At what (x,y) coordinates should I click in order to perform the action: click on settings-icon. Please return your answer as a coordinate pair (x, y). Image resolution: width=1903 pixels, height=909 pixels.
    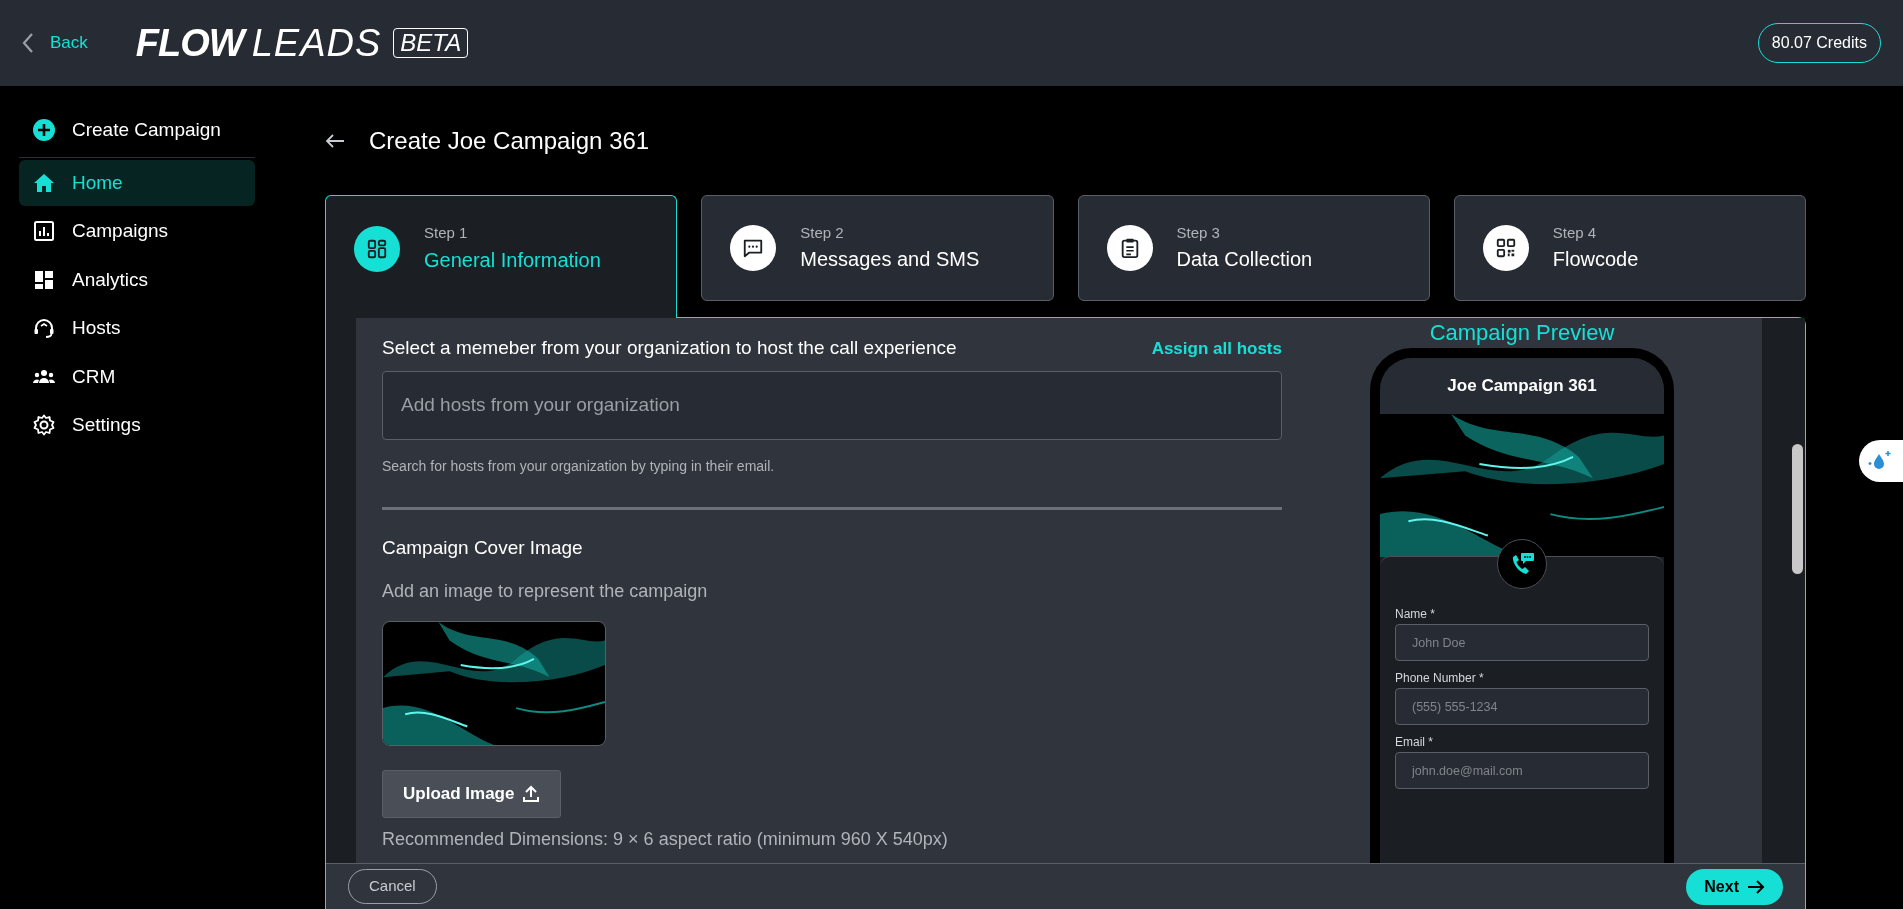
    Looking at the image, I should click on (44, 425).